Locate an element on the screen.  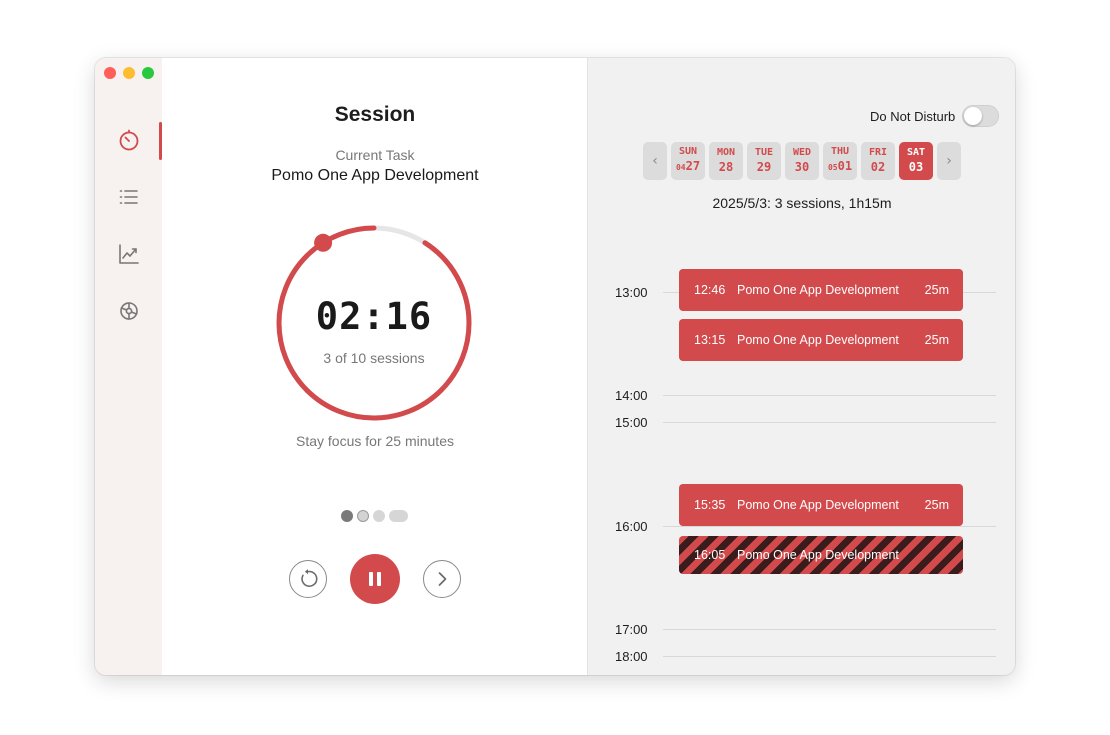
reset-icon is located at coordinates (309, 578).